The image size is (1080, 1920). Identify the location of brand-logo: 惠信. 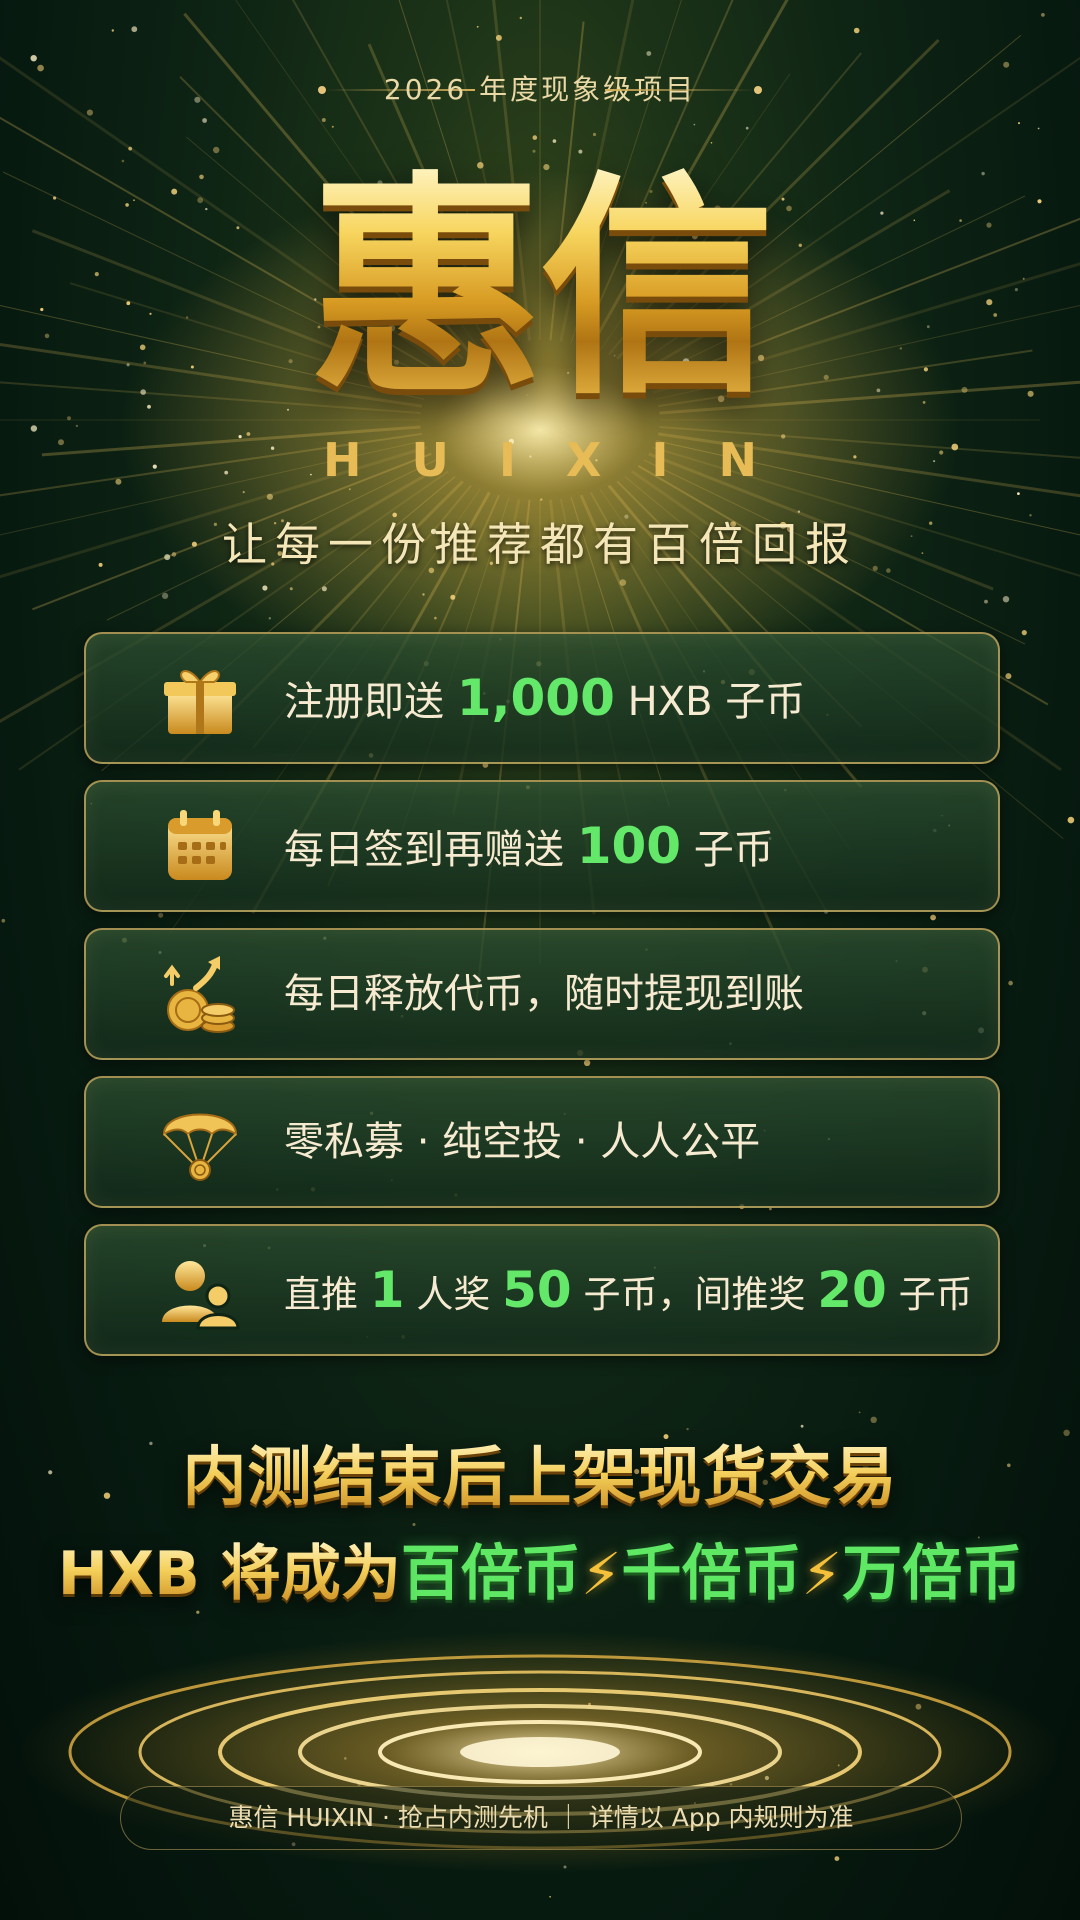
(540, 290).